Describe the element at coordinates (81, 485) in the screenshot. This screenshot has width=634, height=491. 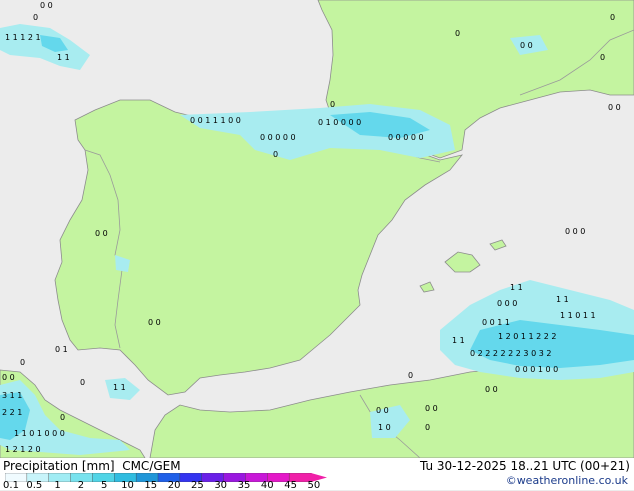
I see `scale-tick-label: 2` at that location.